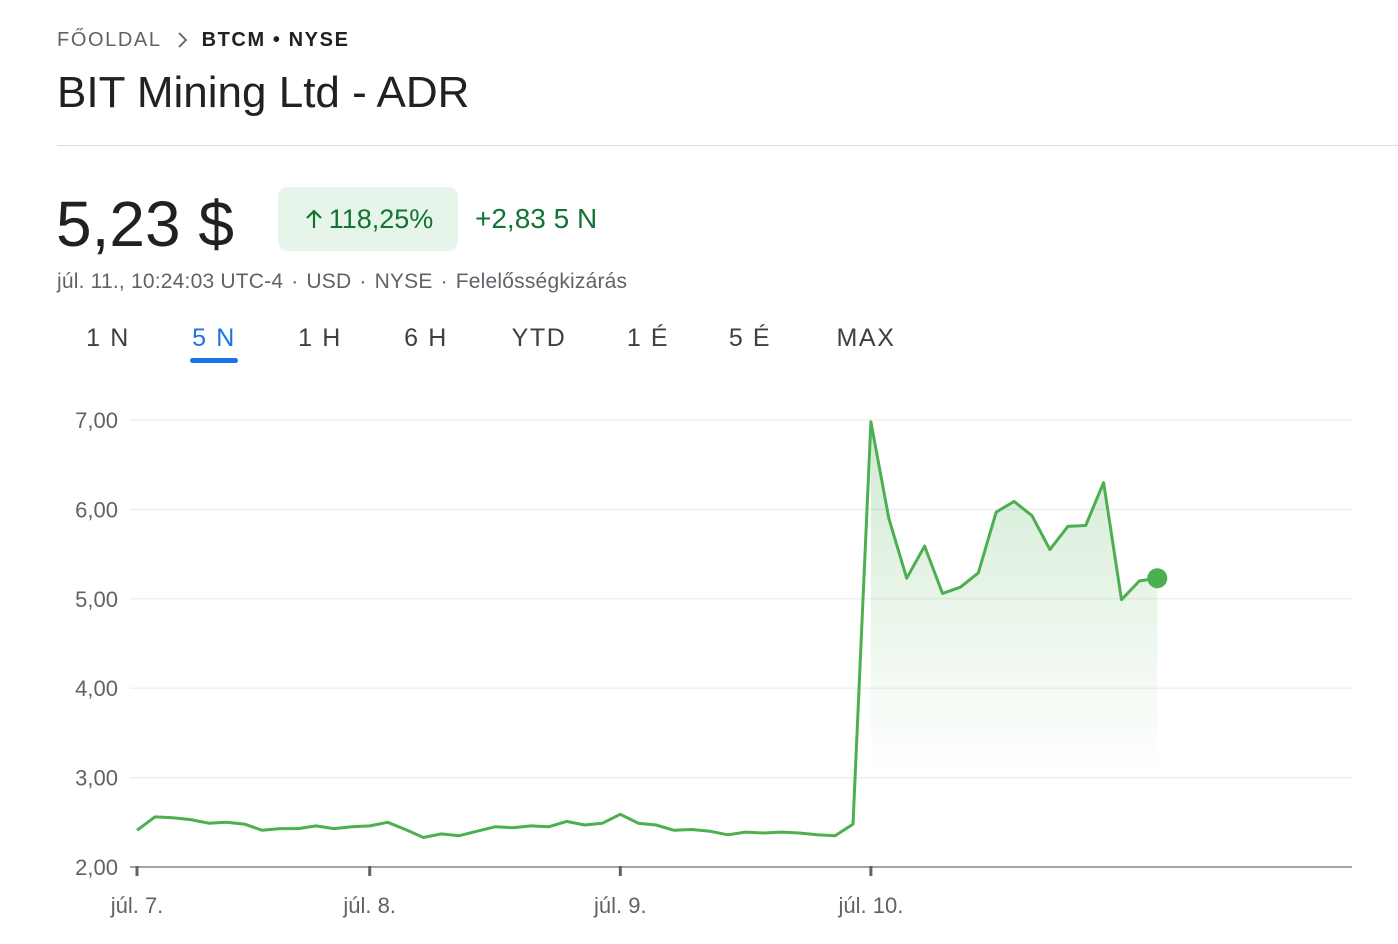 This screenshot has width=1398, height=944. Describe the element at coordinates (727, 145) in the screenshot. I see `header-divider` at that location.